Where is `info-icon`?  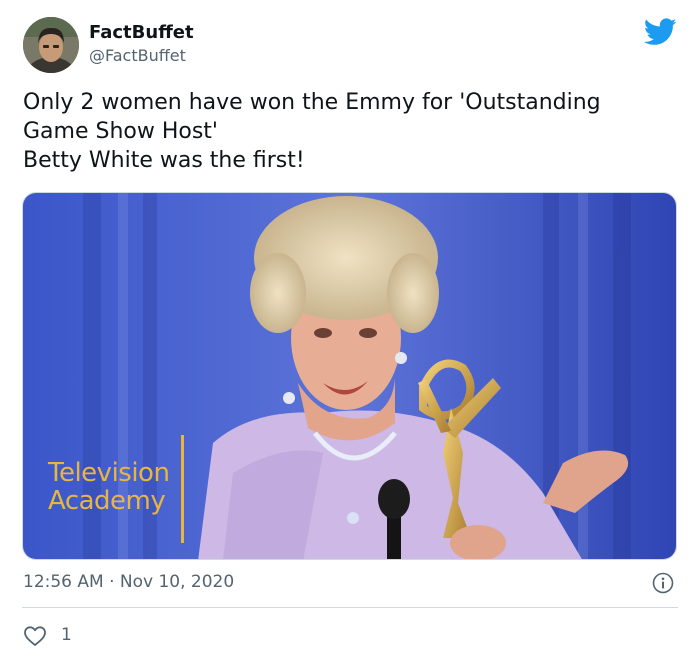
info-icon is located at coordinates (663, 583).